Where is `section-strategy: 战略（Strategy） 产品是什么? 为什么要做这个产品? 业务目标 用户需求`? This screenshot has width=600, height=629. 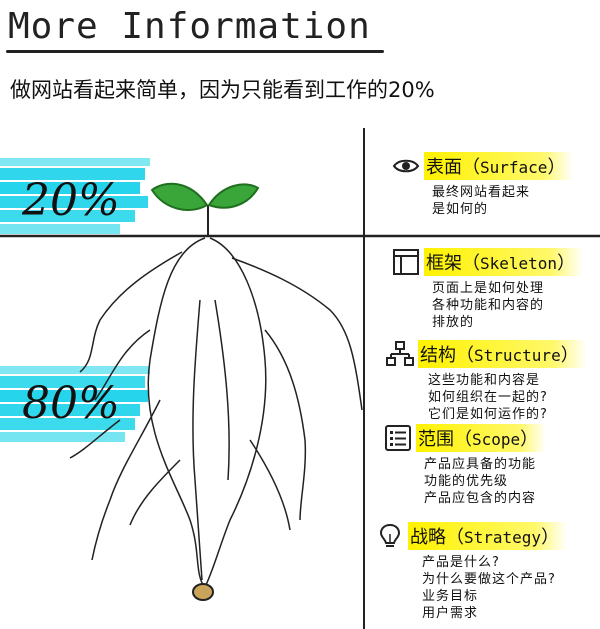 section-strategy: 战略（Strategy） 产品是什么? 为什么要做这个产品? 业务目标 用户需求 is located at coordinates (472, 572).